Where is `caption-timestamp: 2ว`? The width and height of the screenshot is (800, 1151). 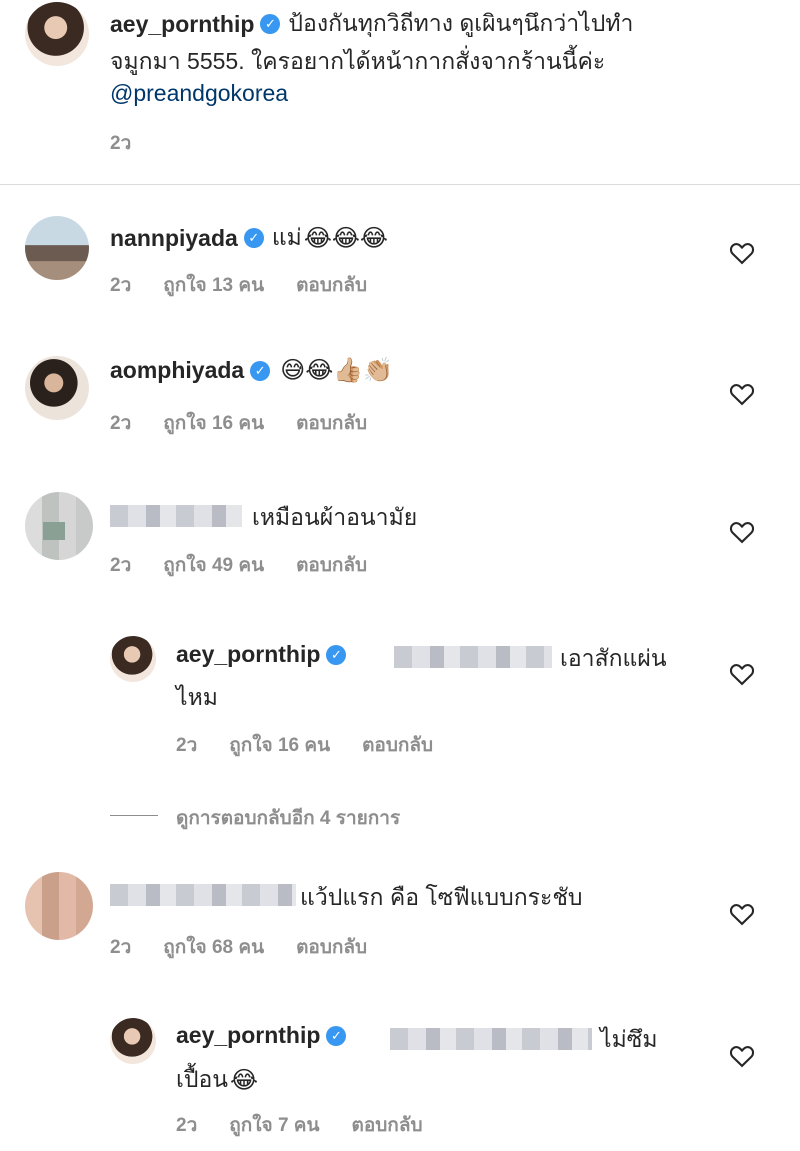
caption-timestamp: 2ว is located at coordinates (121, 143).